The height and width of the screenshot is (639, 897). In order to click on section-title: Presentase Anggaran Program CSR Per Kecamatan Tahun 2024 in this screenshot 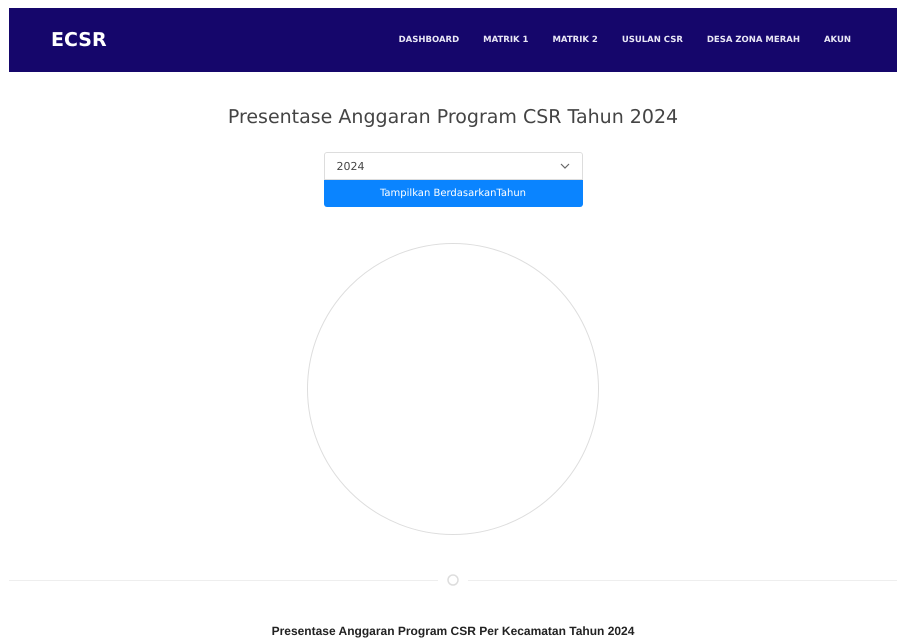, I will do `click(453, 631)`.